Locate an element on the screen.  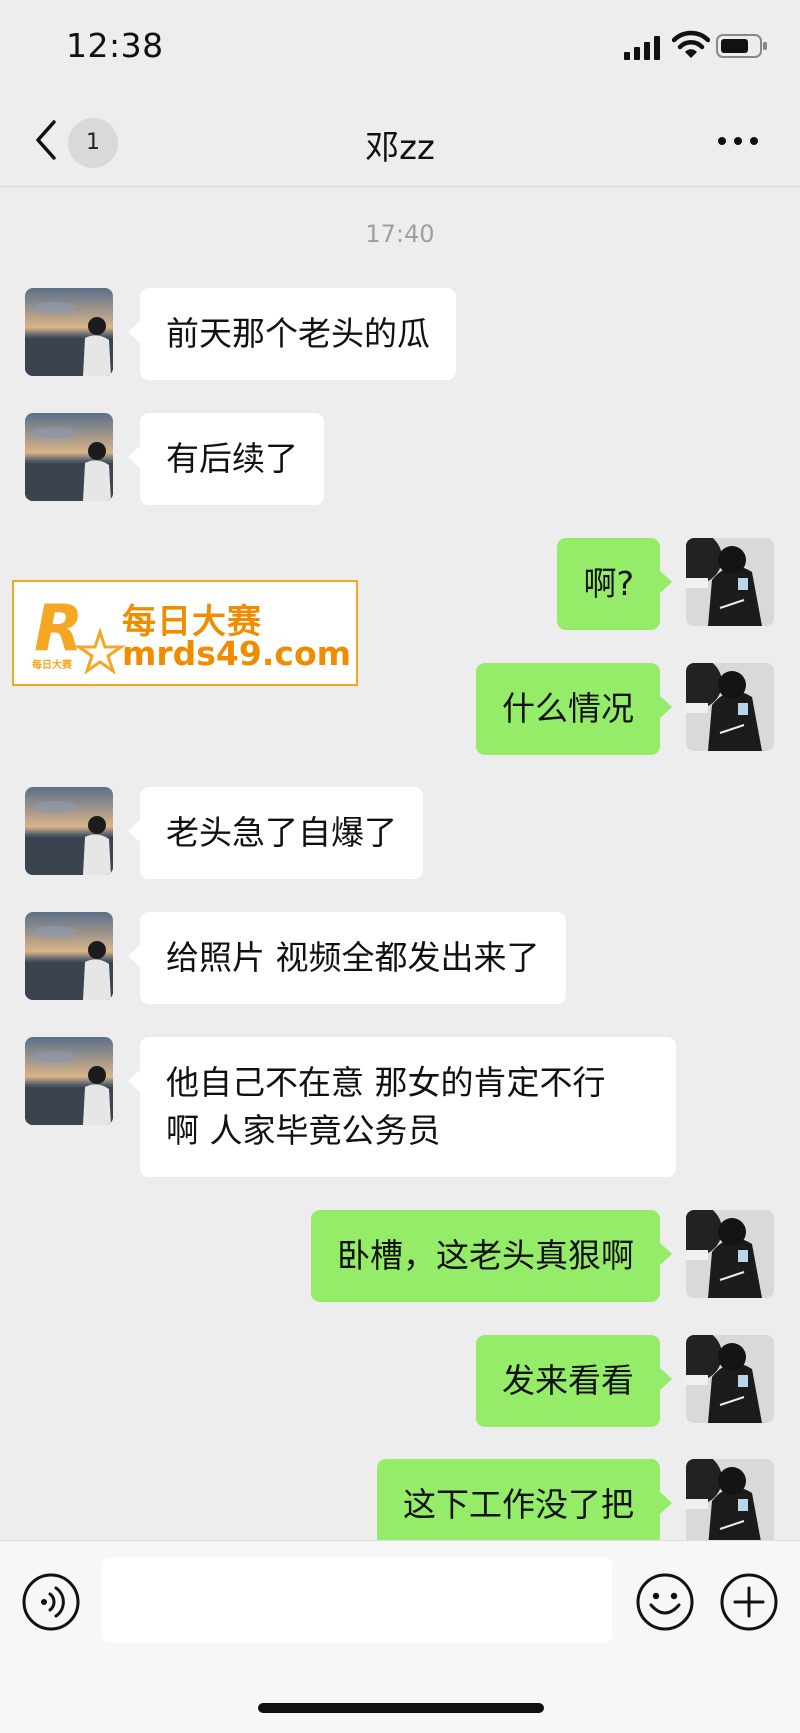
chat-input-bar is located at coordinates (400, 1636).